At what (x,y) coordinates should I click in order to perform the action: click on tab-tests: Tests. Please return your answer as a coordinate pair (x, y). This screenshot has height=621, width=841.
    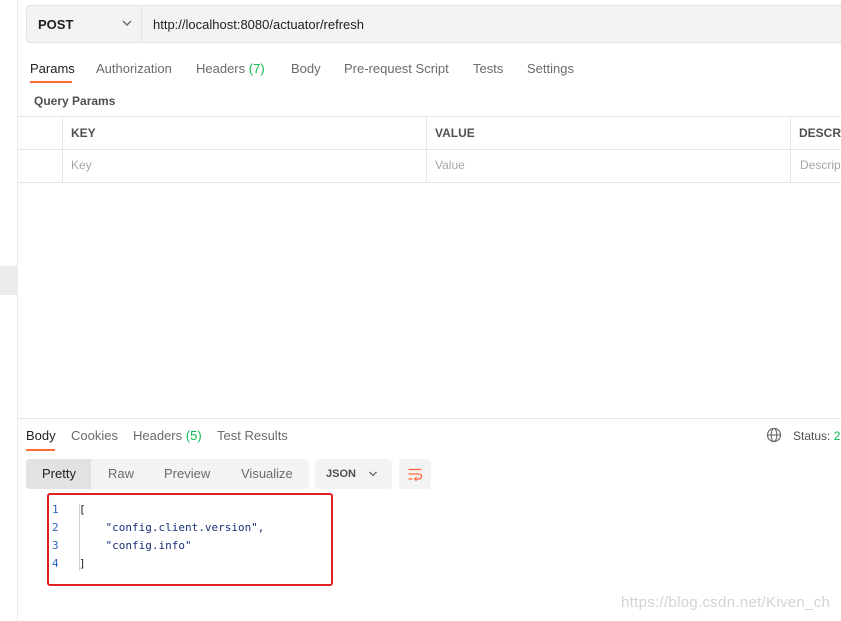
    Looking at the image, I should click on (488, 68).